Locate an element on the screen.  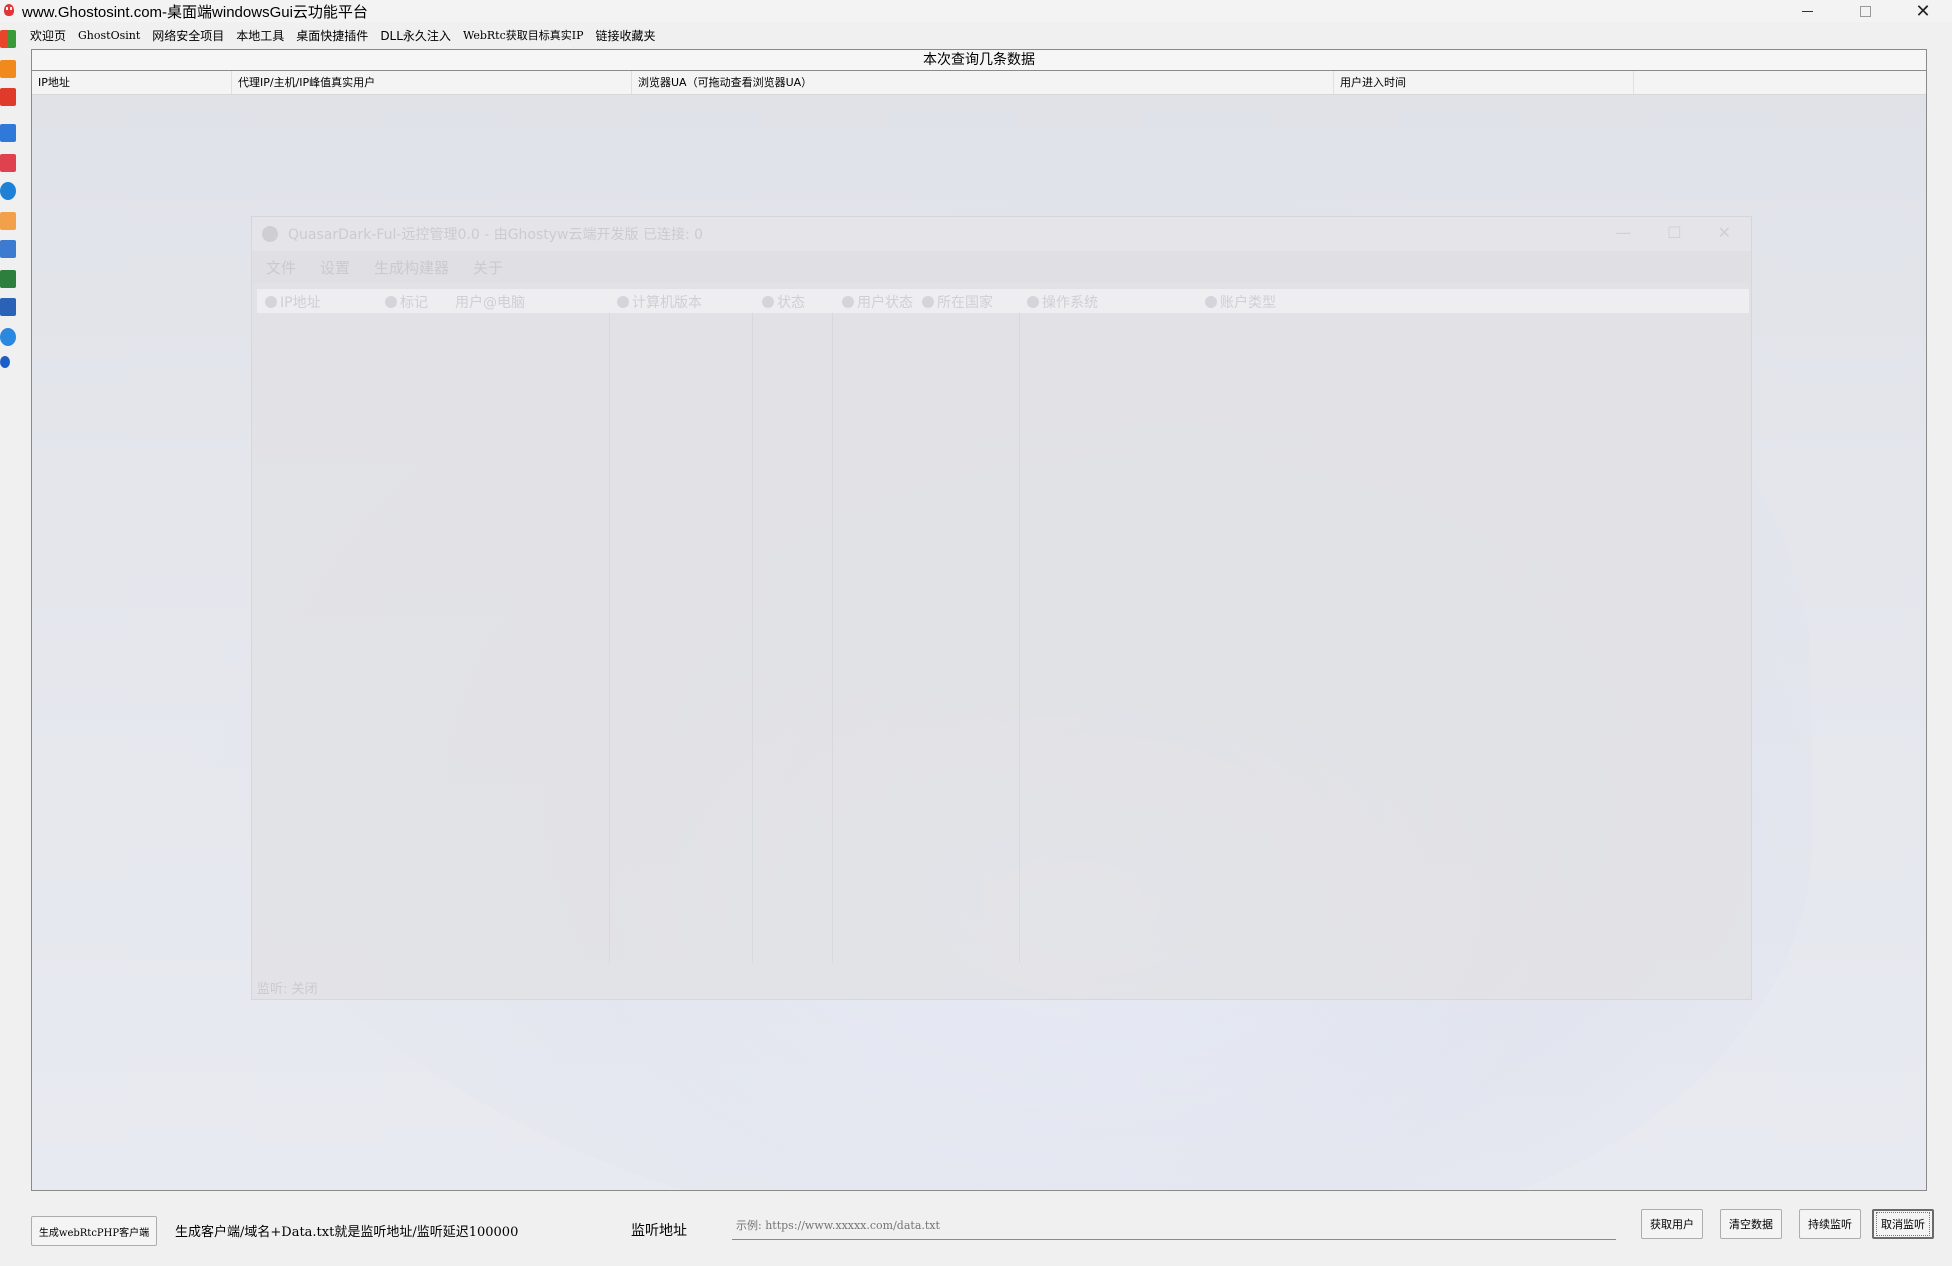
account-icon is located at coordinates (1211, 302).